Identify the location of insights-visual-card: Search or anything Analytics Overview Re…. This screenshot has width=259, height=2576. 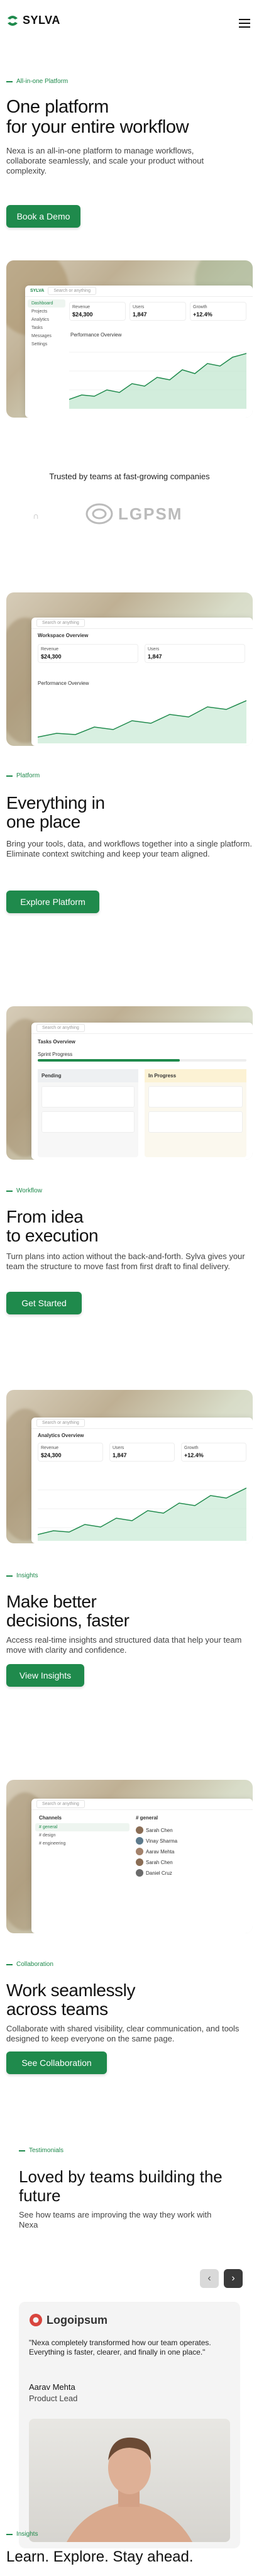
(129, 1466).